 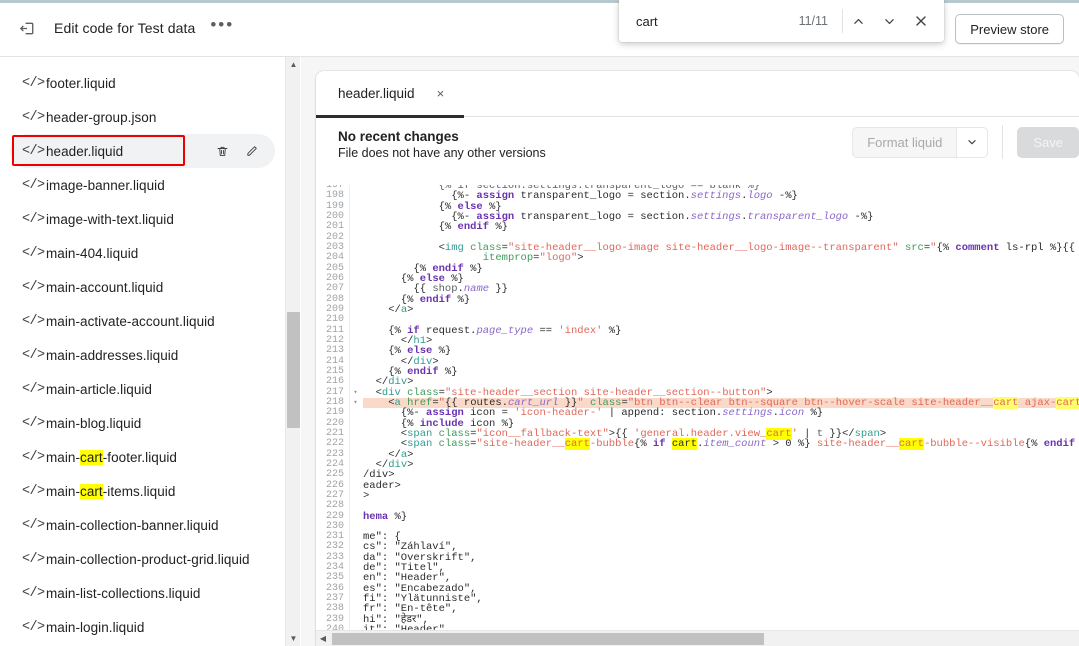 I want to click on trash-icon, so click(x=222, y=151).